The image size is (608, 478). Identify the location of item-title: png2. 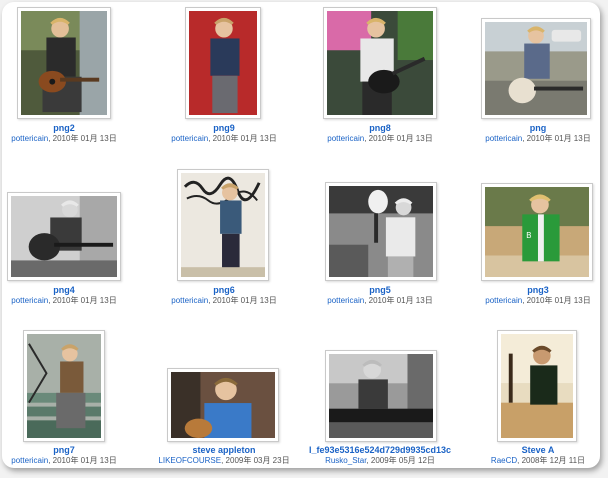
(70, 128).